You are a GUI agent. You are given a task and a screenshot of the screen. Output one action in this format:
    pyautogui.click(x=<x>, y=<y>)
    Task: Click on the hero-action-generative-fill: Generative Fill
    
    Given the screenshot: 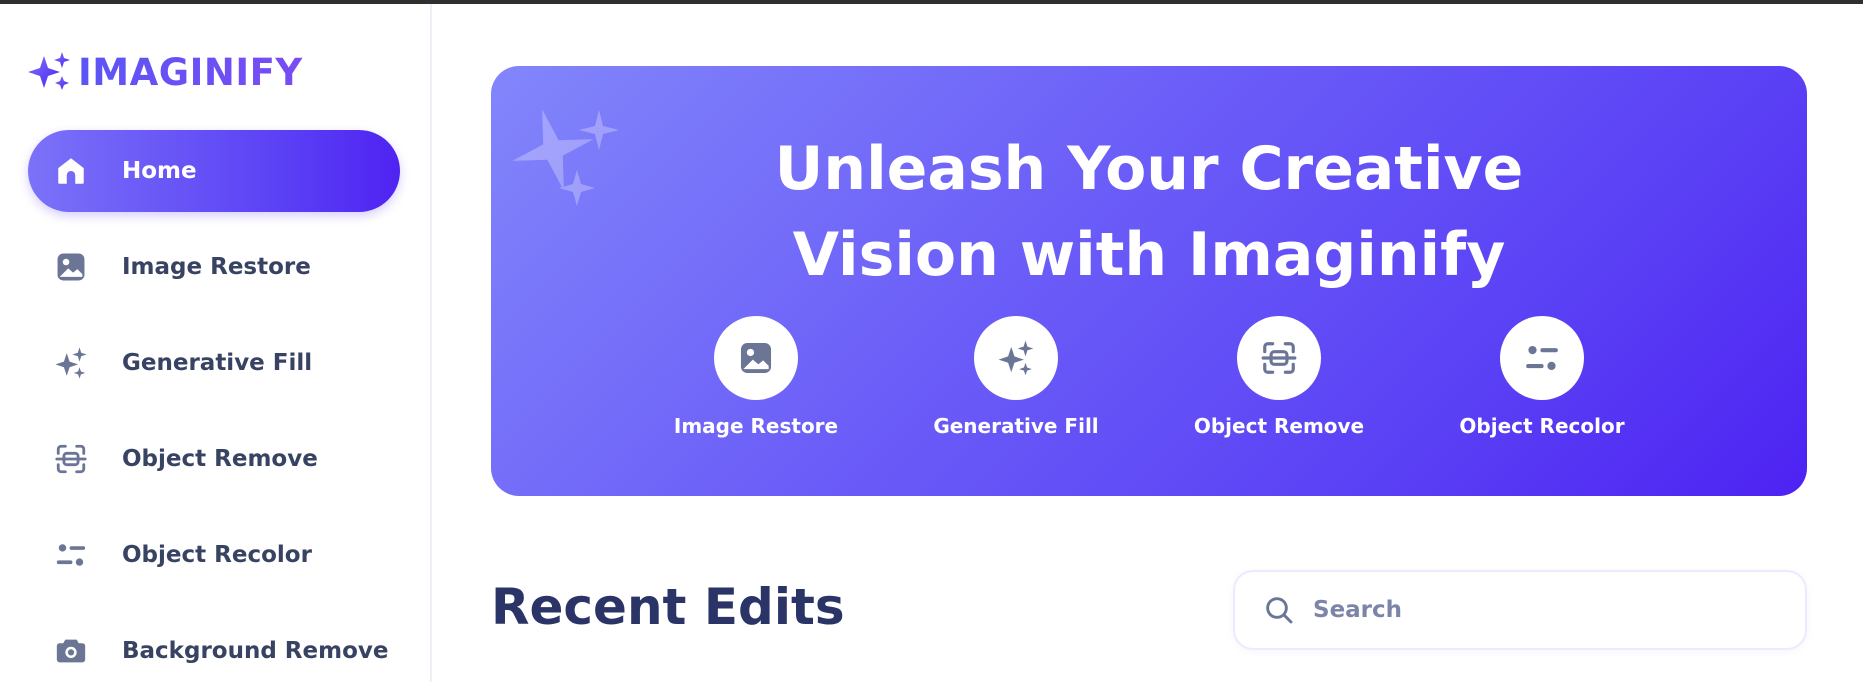 What is the action you would take?
    pyautogui.click(x=1016, y=377)
    